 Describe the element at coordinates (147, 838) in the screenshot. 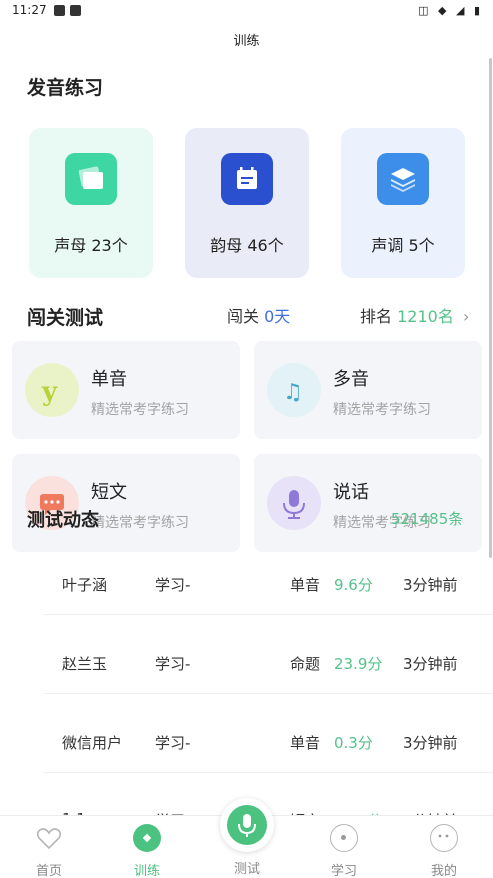

I see `train-icon` at that location.